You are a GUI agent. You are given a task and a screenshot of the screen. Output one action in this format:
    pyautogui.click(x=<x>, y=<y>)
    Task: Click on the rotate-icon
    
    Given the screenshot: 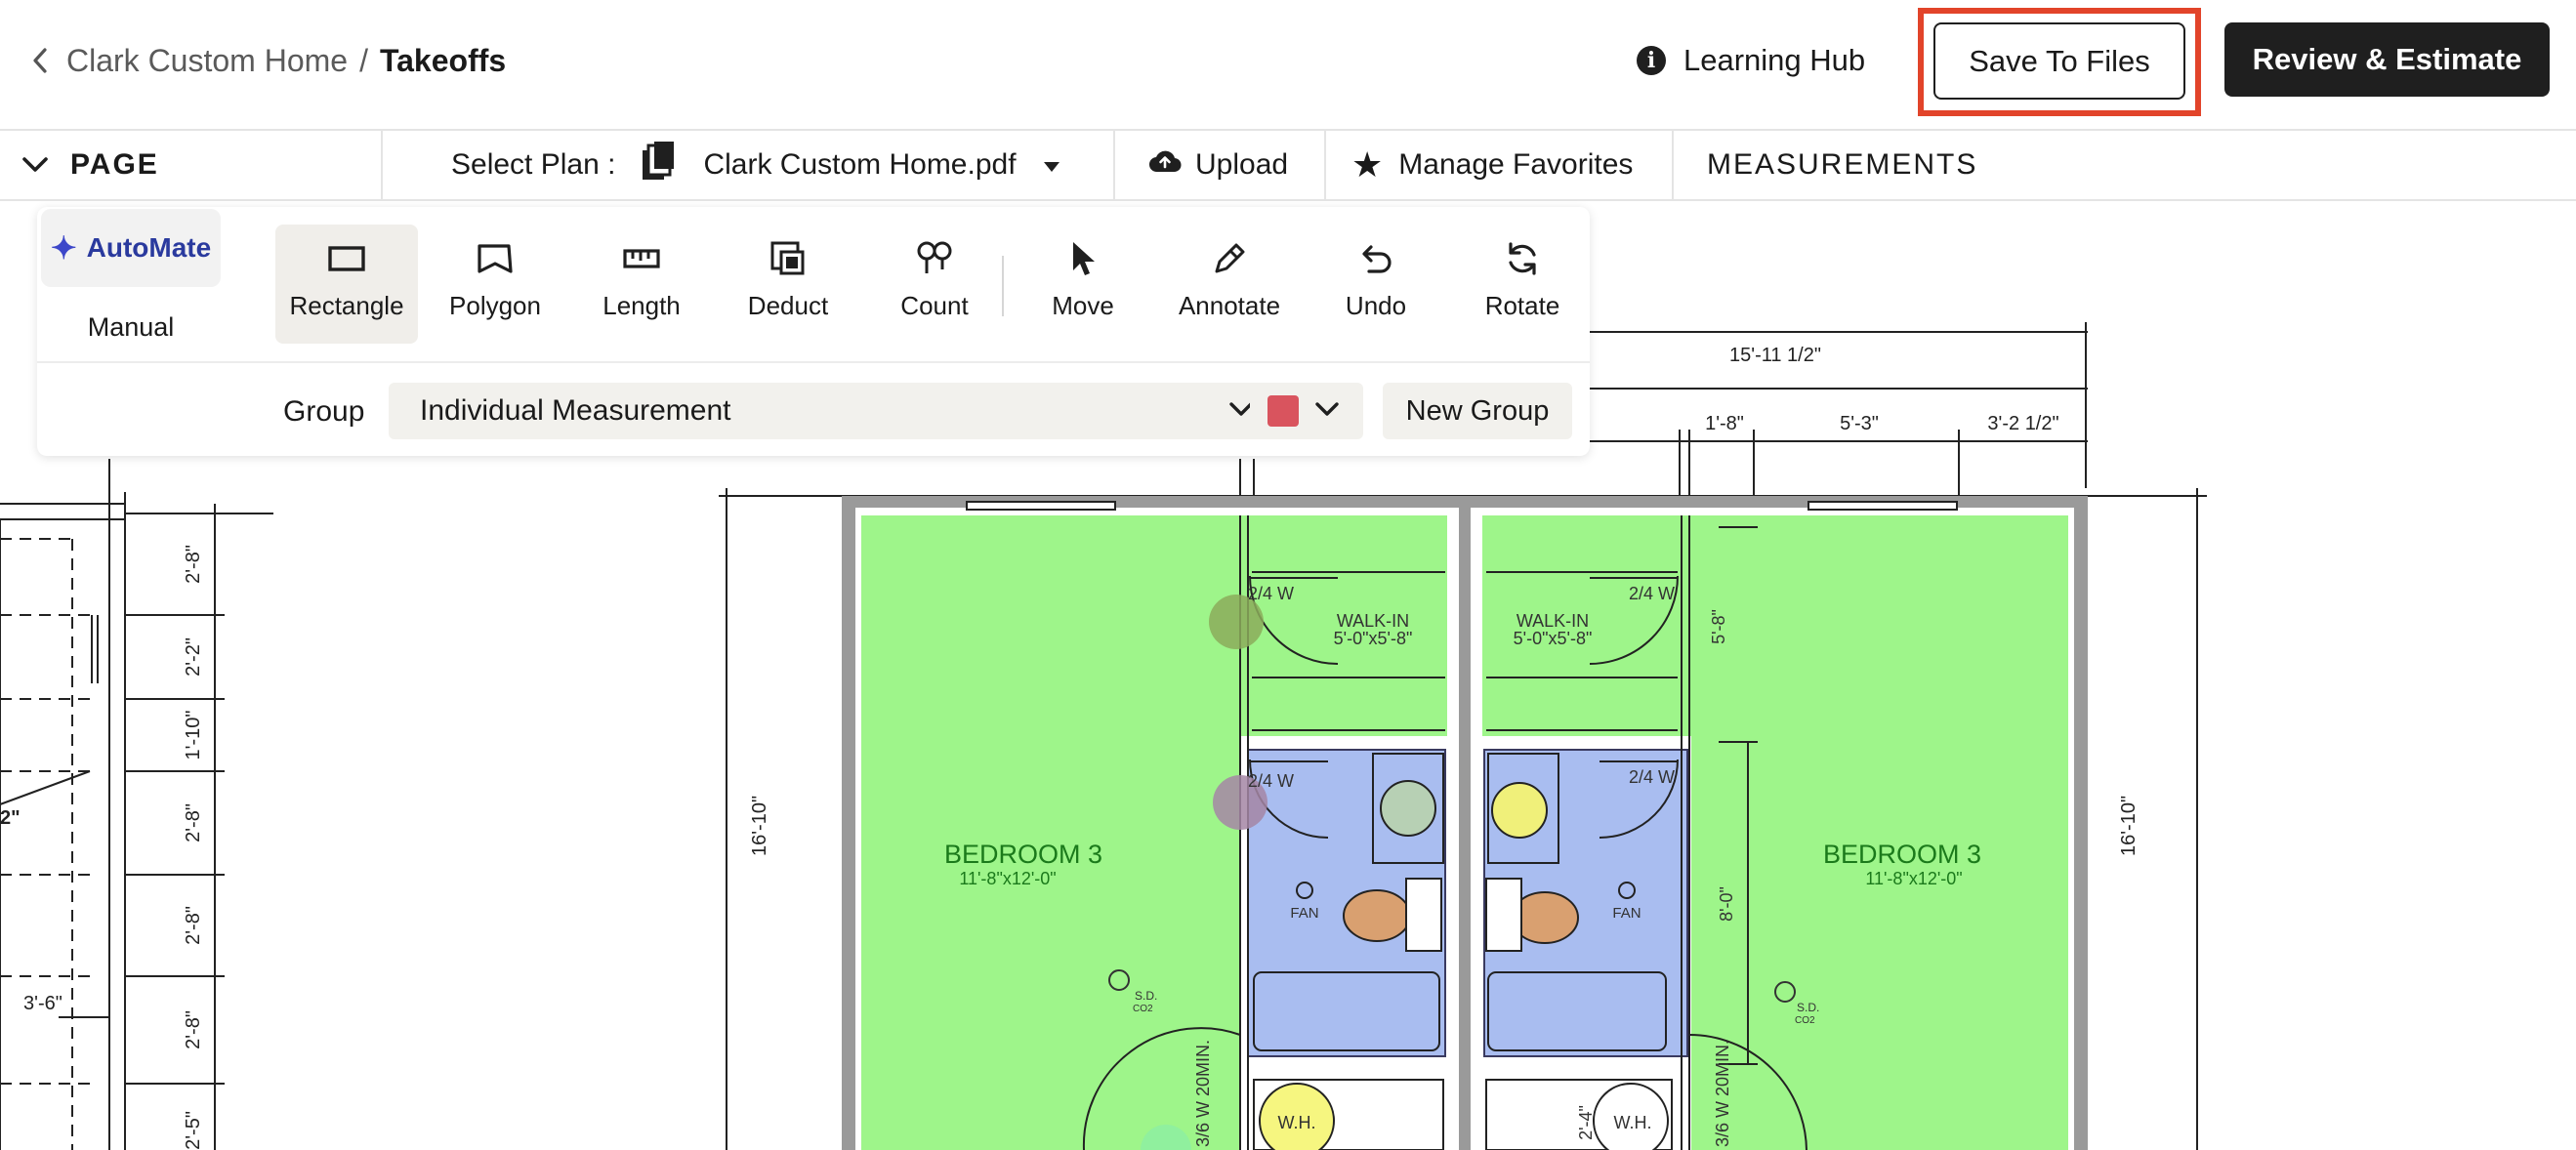 What is the action you would take?
    pyautogui.click(x=1522, y=258)
    